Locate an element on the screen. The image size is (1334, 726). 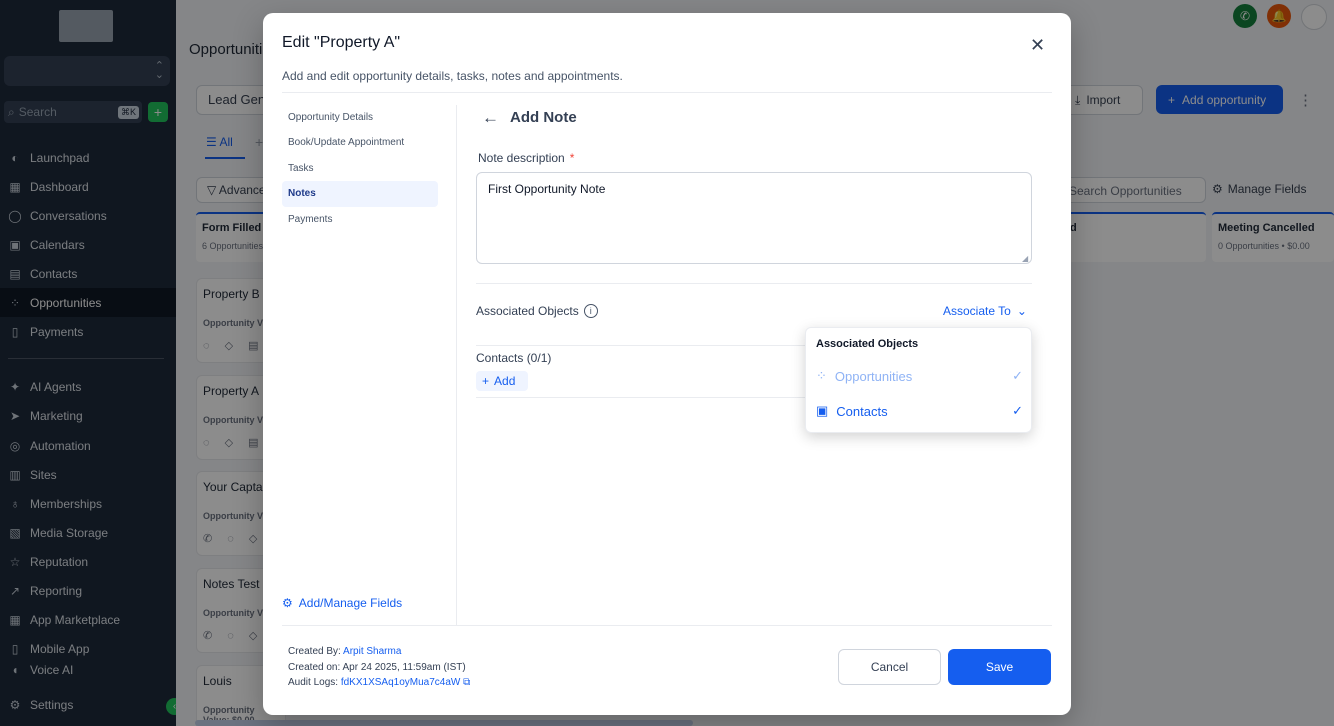
modal-nav-payments: Payments is located at coordinates (360, 220).